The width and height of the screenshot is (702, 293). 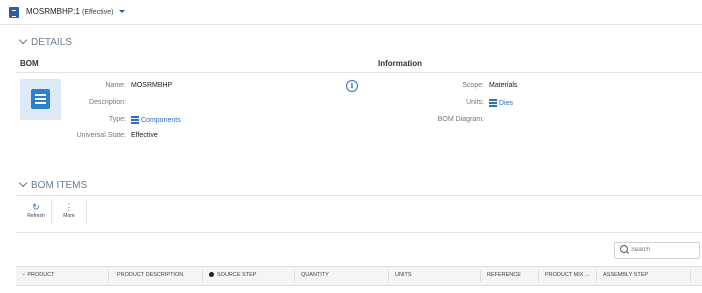 I want to click on details-section-label: DETAILS, so click(x=51, y=42).